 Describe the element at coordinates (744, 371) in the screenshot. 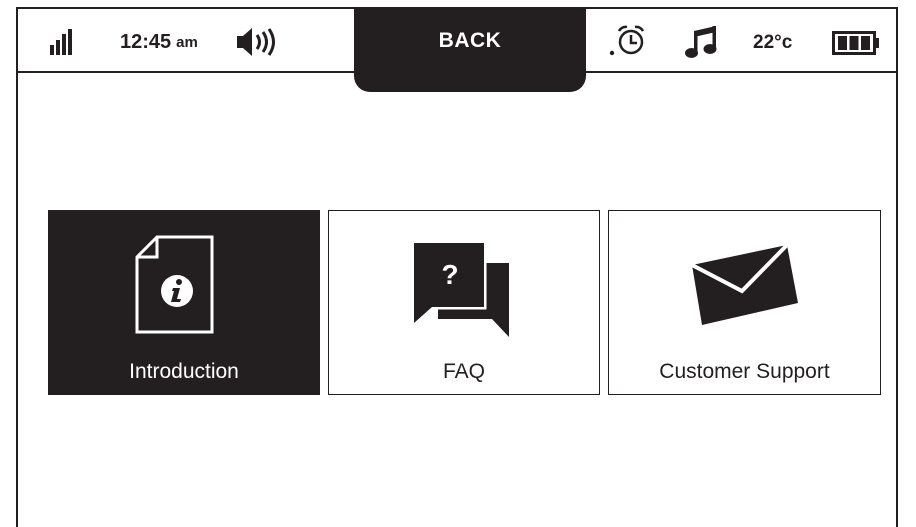

I see `tile-customer-support-label: Customer Support` at that location.